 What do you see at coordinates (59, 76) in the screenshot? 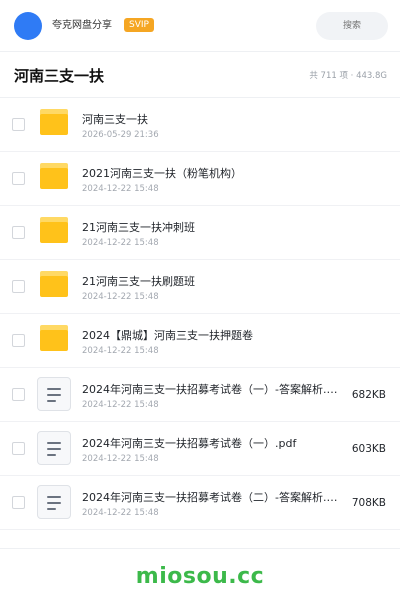
I see `page-title: 河南三支一扶` at bounding box center [59, 76].